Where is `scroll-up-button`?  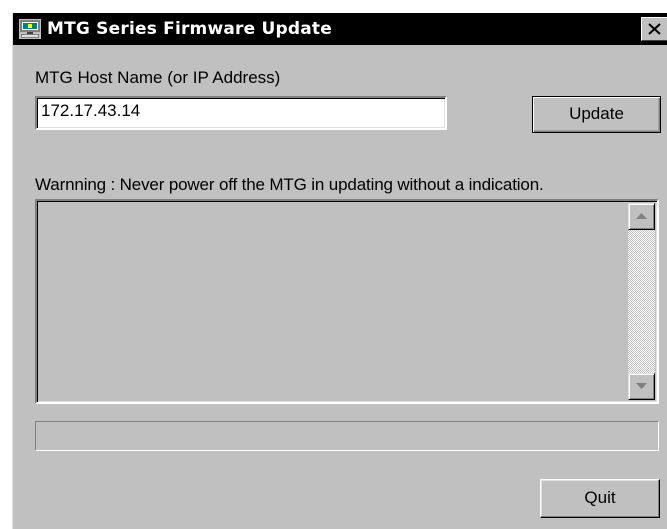
scroll-up-button is located at coordinates (641, 216).